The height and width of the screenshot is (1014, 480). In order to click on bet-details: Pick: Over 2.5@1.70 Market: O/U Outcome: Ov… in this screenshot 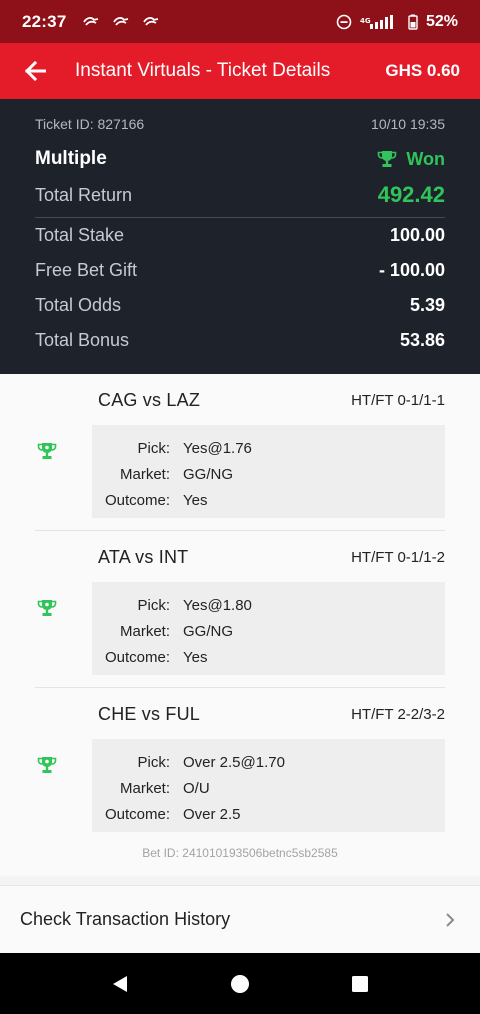, I will do `click(268, 785)`.